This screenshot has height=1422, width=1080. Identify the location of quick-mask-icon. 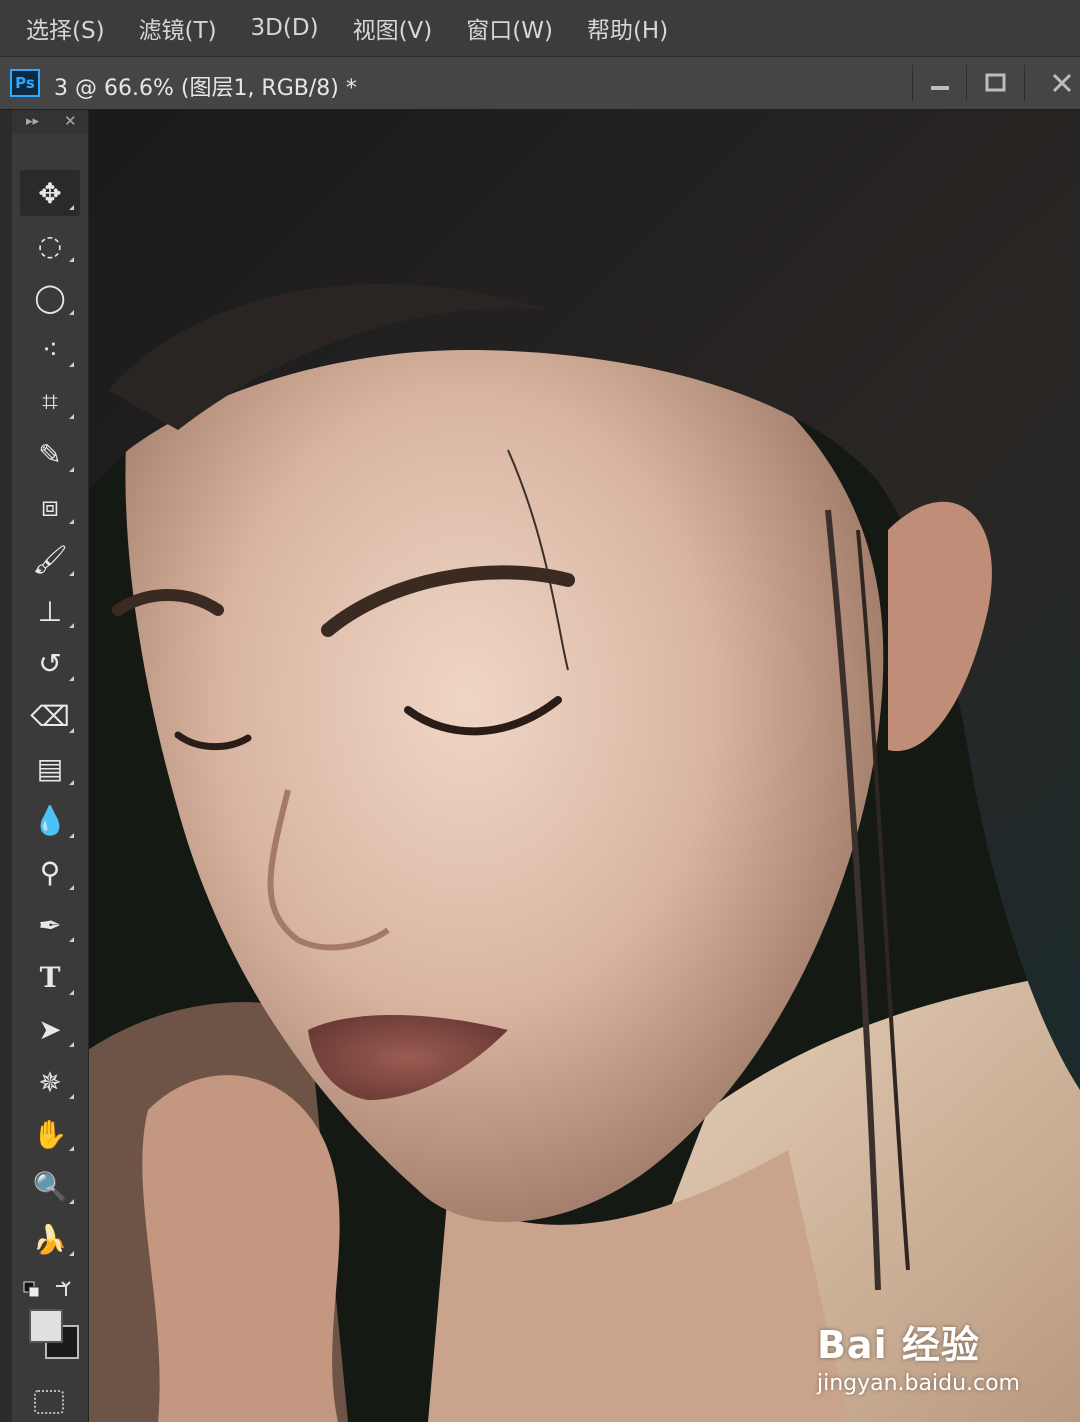
(49, 1402).